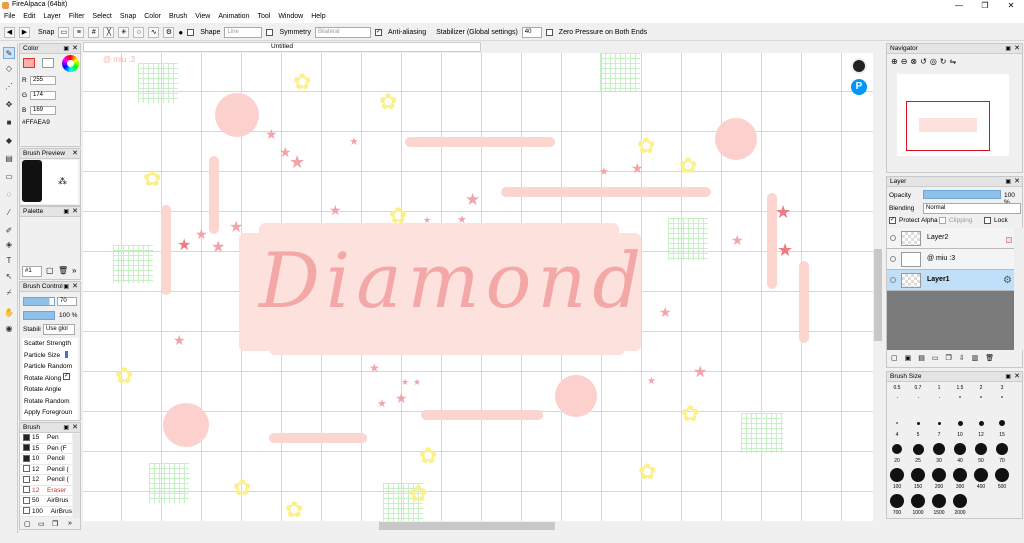  Describe the element at coordinates (923, 61) in the screenshot. I see `rotate-left-icon: ↺` at that location.